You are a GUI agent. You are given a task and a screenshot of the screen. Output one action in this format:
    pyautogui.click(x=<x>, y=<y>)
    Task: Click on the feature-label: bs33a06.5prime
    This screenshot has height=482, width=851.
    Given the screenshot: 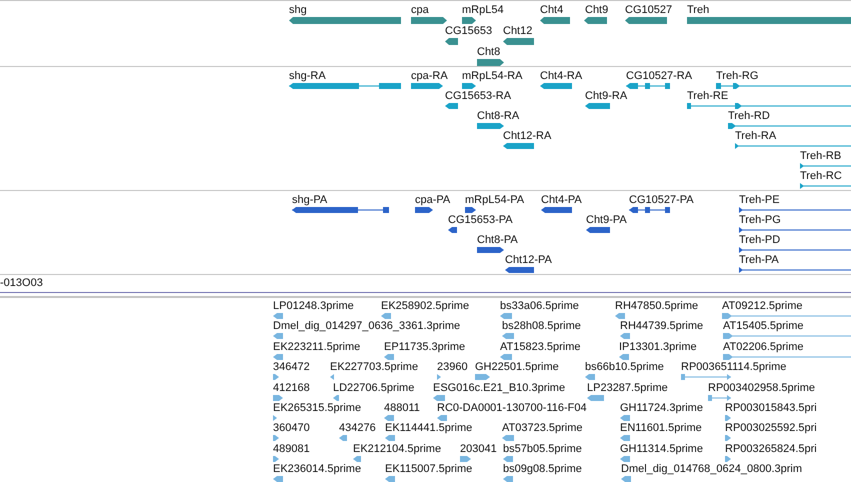 What is the action you would take?
    pyautogui.click(x=539, y=306)
    